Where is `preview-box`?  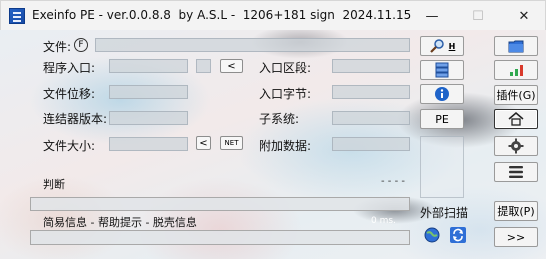
preview-box is located at coordinates (442, 167).